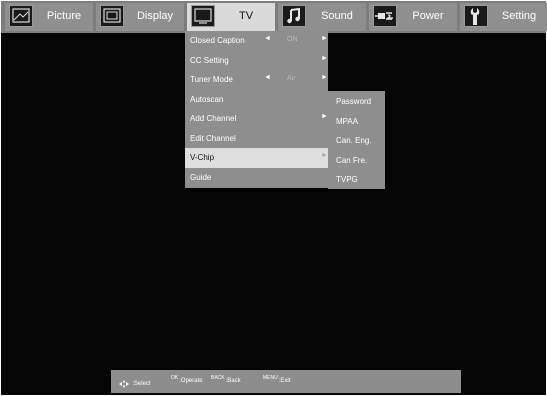 The image size is (547, 396). I want to click on hint-text: :Operate, so click(191, 381).